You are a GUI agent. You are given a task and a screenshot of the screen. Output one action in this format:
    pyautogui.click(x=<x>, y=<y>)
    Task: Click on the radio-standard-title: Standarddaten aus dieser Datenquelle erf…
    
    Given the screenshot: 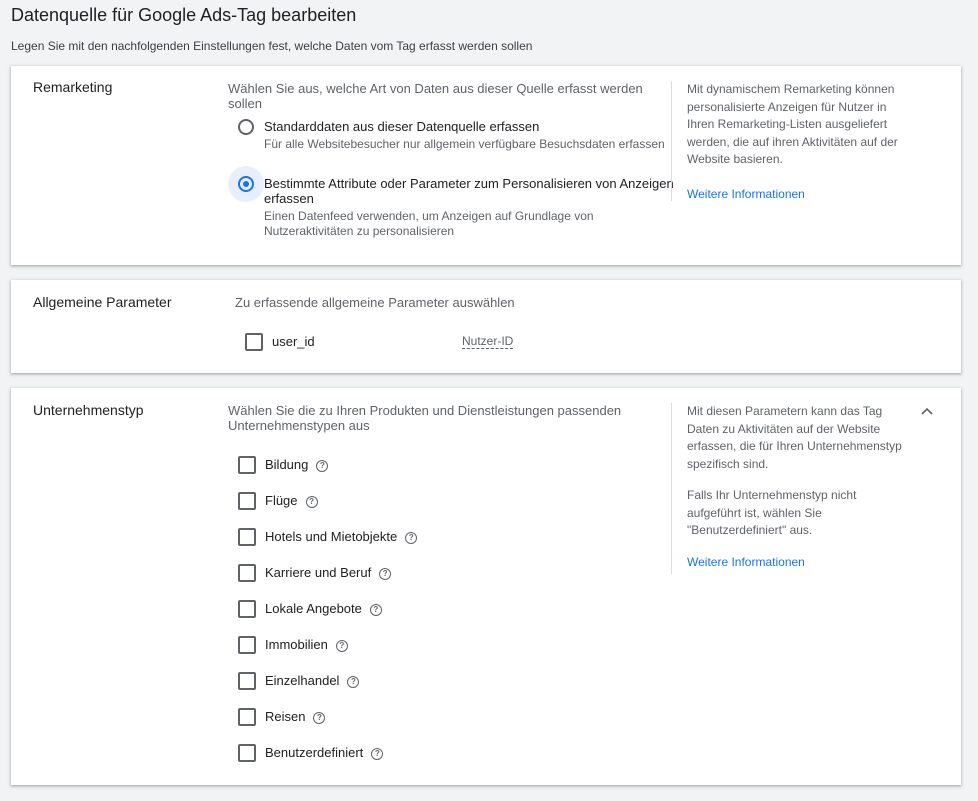 What is the action you would take?
    pyautogui.click(x=402, y=126)
    